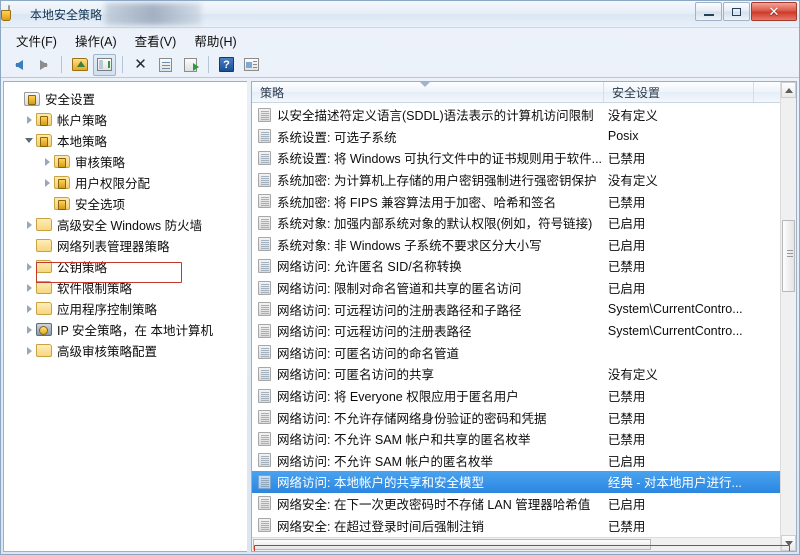  What do you see at coordinates (127, 140) in the screenshot?
I see `tree-item-2: 本地策略` at bounding box center [127, 140].